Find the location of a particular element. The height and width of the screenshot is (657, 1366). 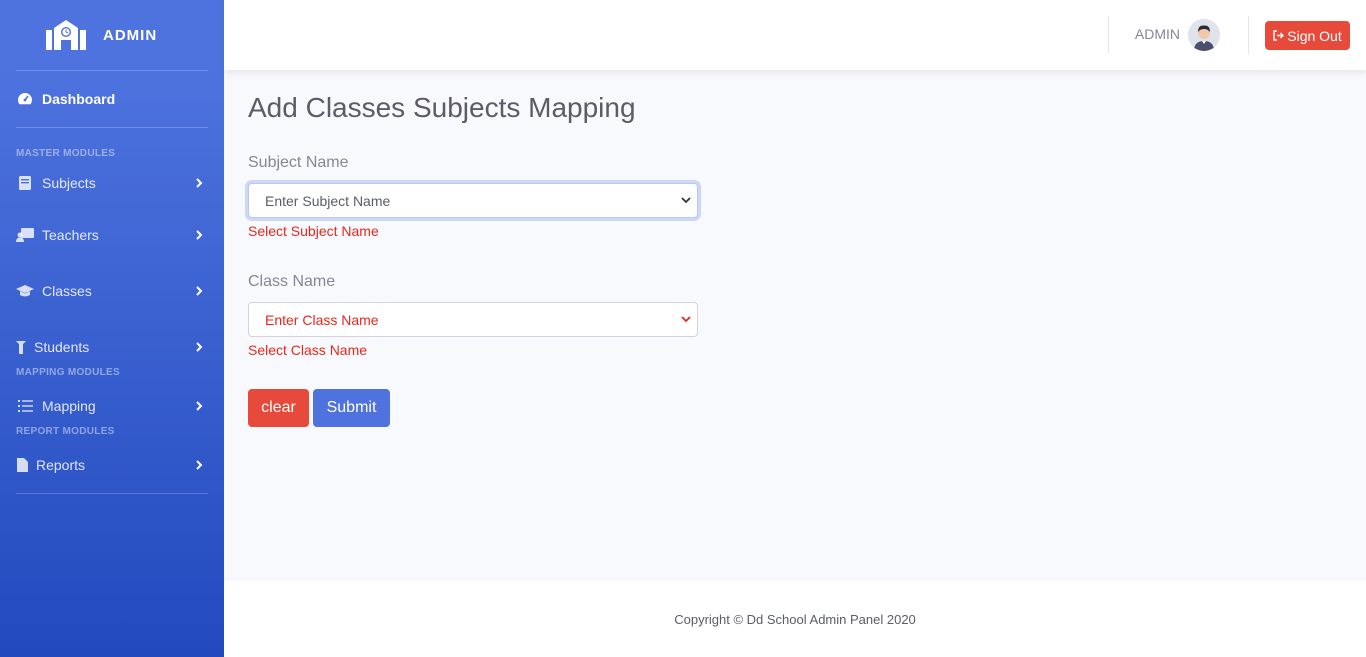

book-icon is located at coordinates (25, 183).